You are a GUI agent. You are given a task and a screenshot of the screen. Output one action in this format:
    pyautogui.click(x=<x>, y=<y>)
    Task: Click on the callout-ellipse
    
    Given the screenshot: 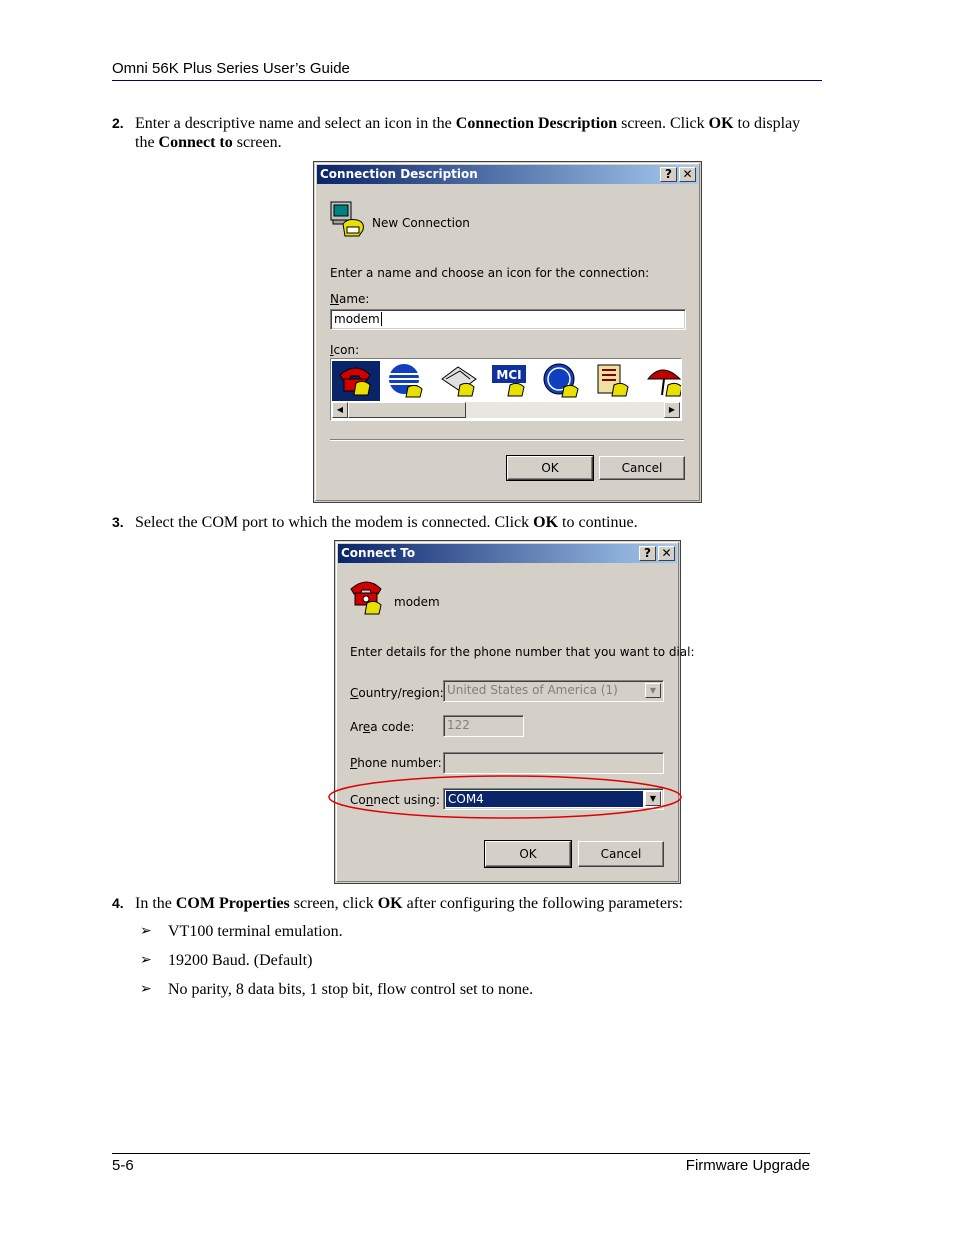 What is the action you would take?
    pyautogui.click(x=505, y=797)
    